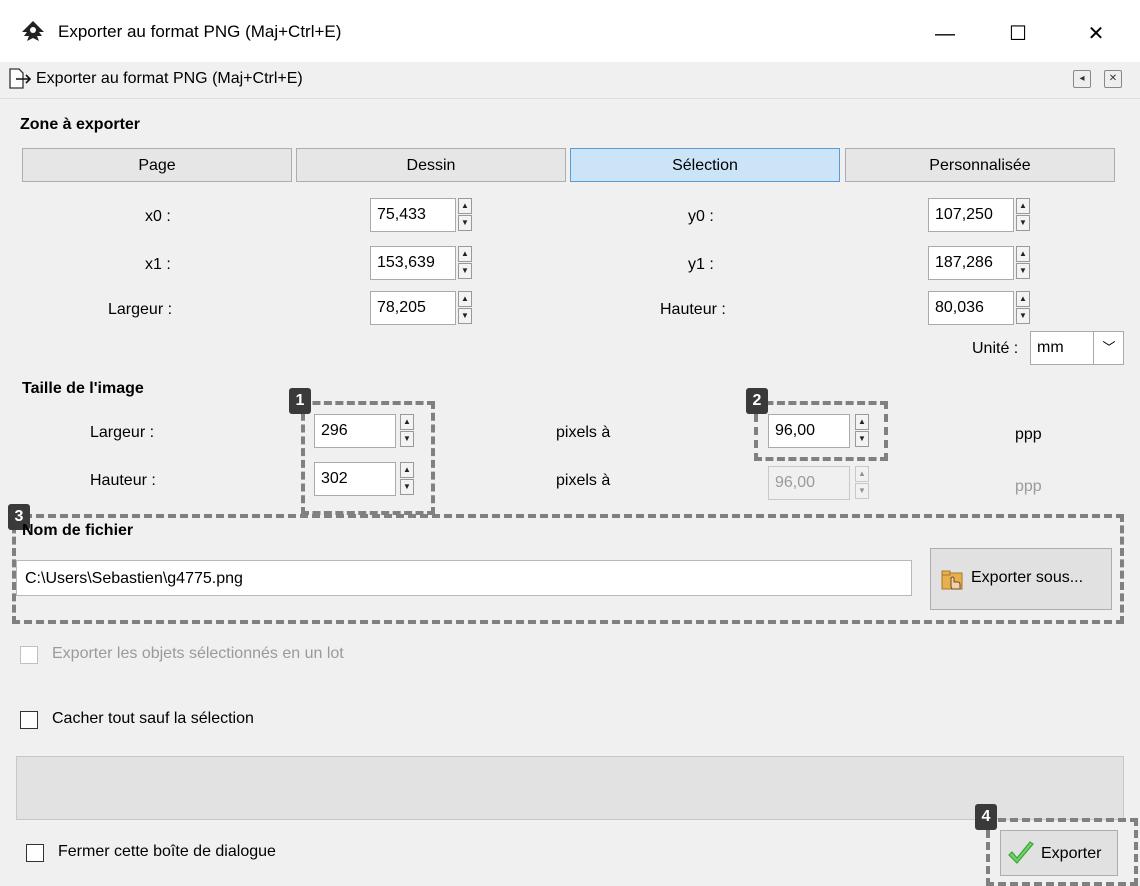 The width and height of the screenshot is (1140, 886). I want to click on dpi-unit-label: ppp, so click(1028, 434).